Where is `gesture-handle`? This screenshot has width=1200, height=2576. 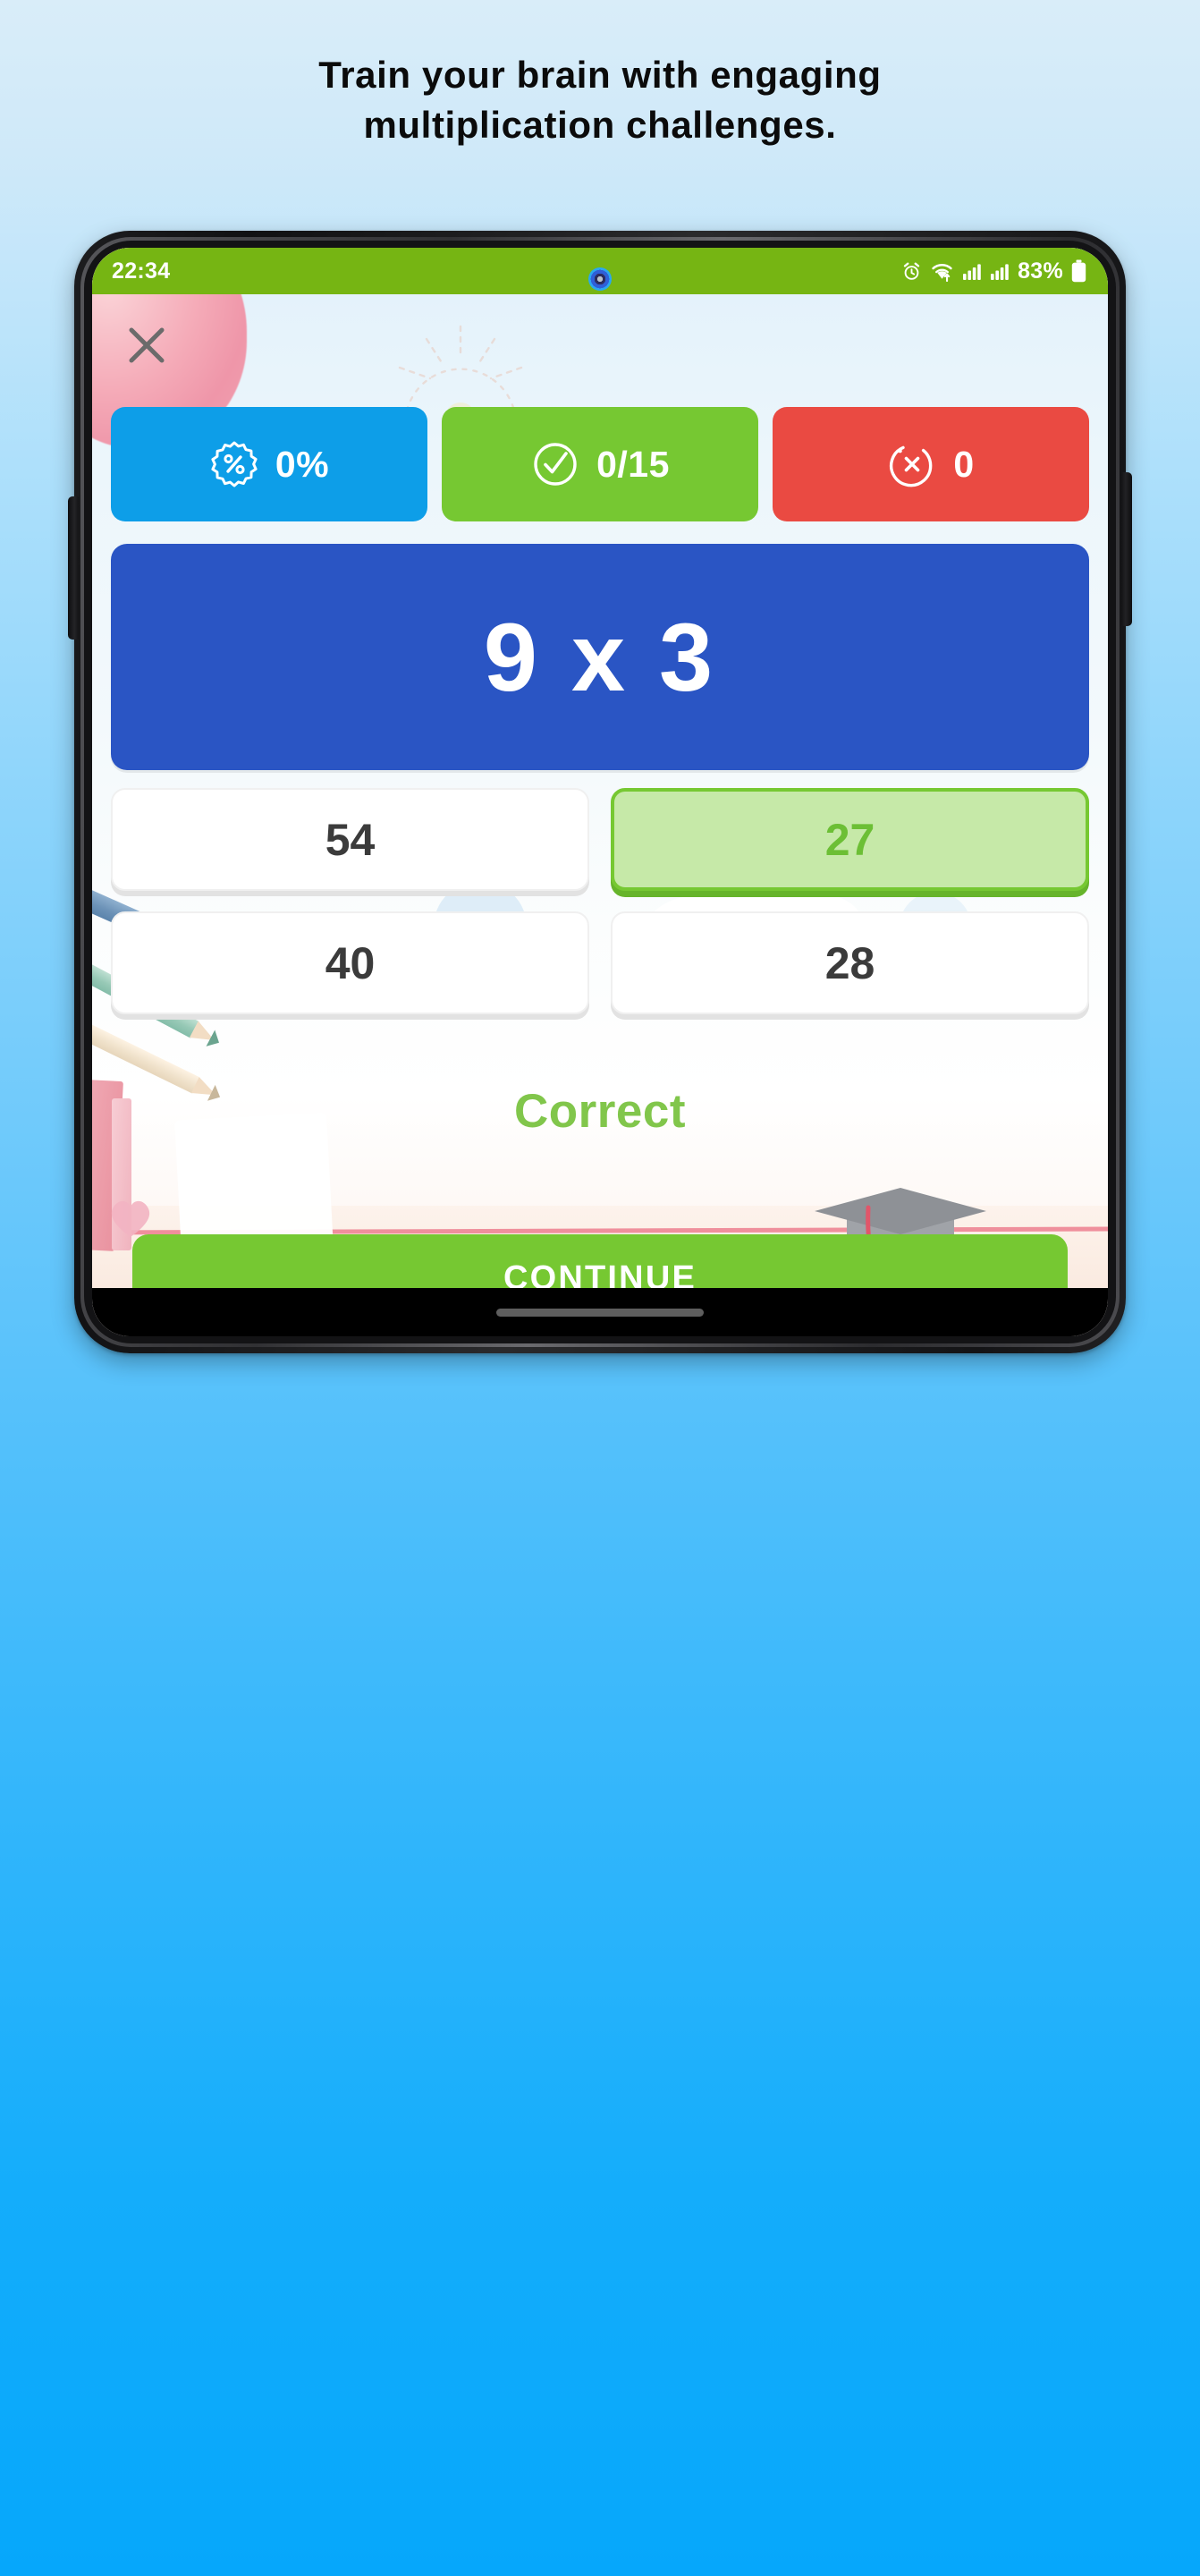 gesture-handle is located at coordinates (600, 1312).